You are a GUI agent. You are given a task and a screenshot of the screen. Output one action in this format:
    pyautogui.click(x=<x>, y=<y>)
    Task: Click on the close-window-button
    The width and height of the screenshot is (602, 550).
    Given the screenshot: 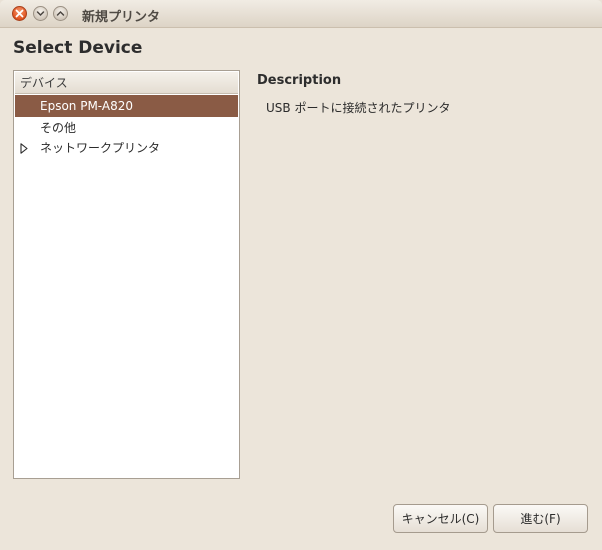 What is the action you would take?
    pyautogui.click(x=19, y=13)
    